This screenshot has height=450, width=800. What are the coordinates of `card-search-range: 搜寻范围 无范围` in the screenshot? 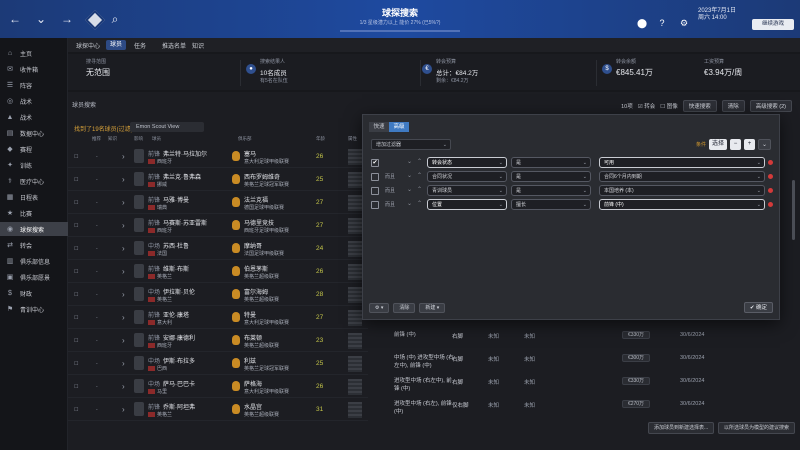 It's located at (98, 72).